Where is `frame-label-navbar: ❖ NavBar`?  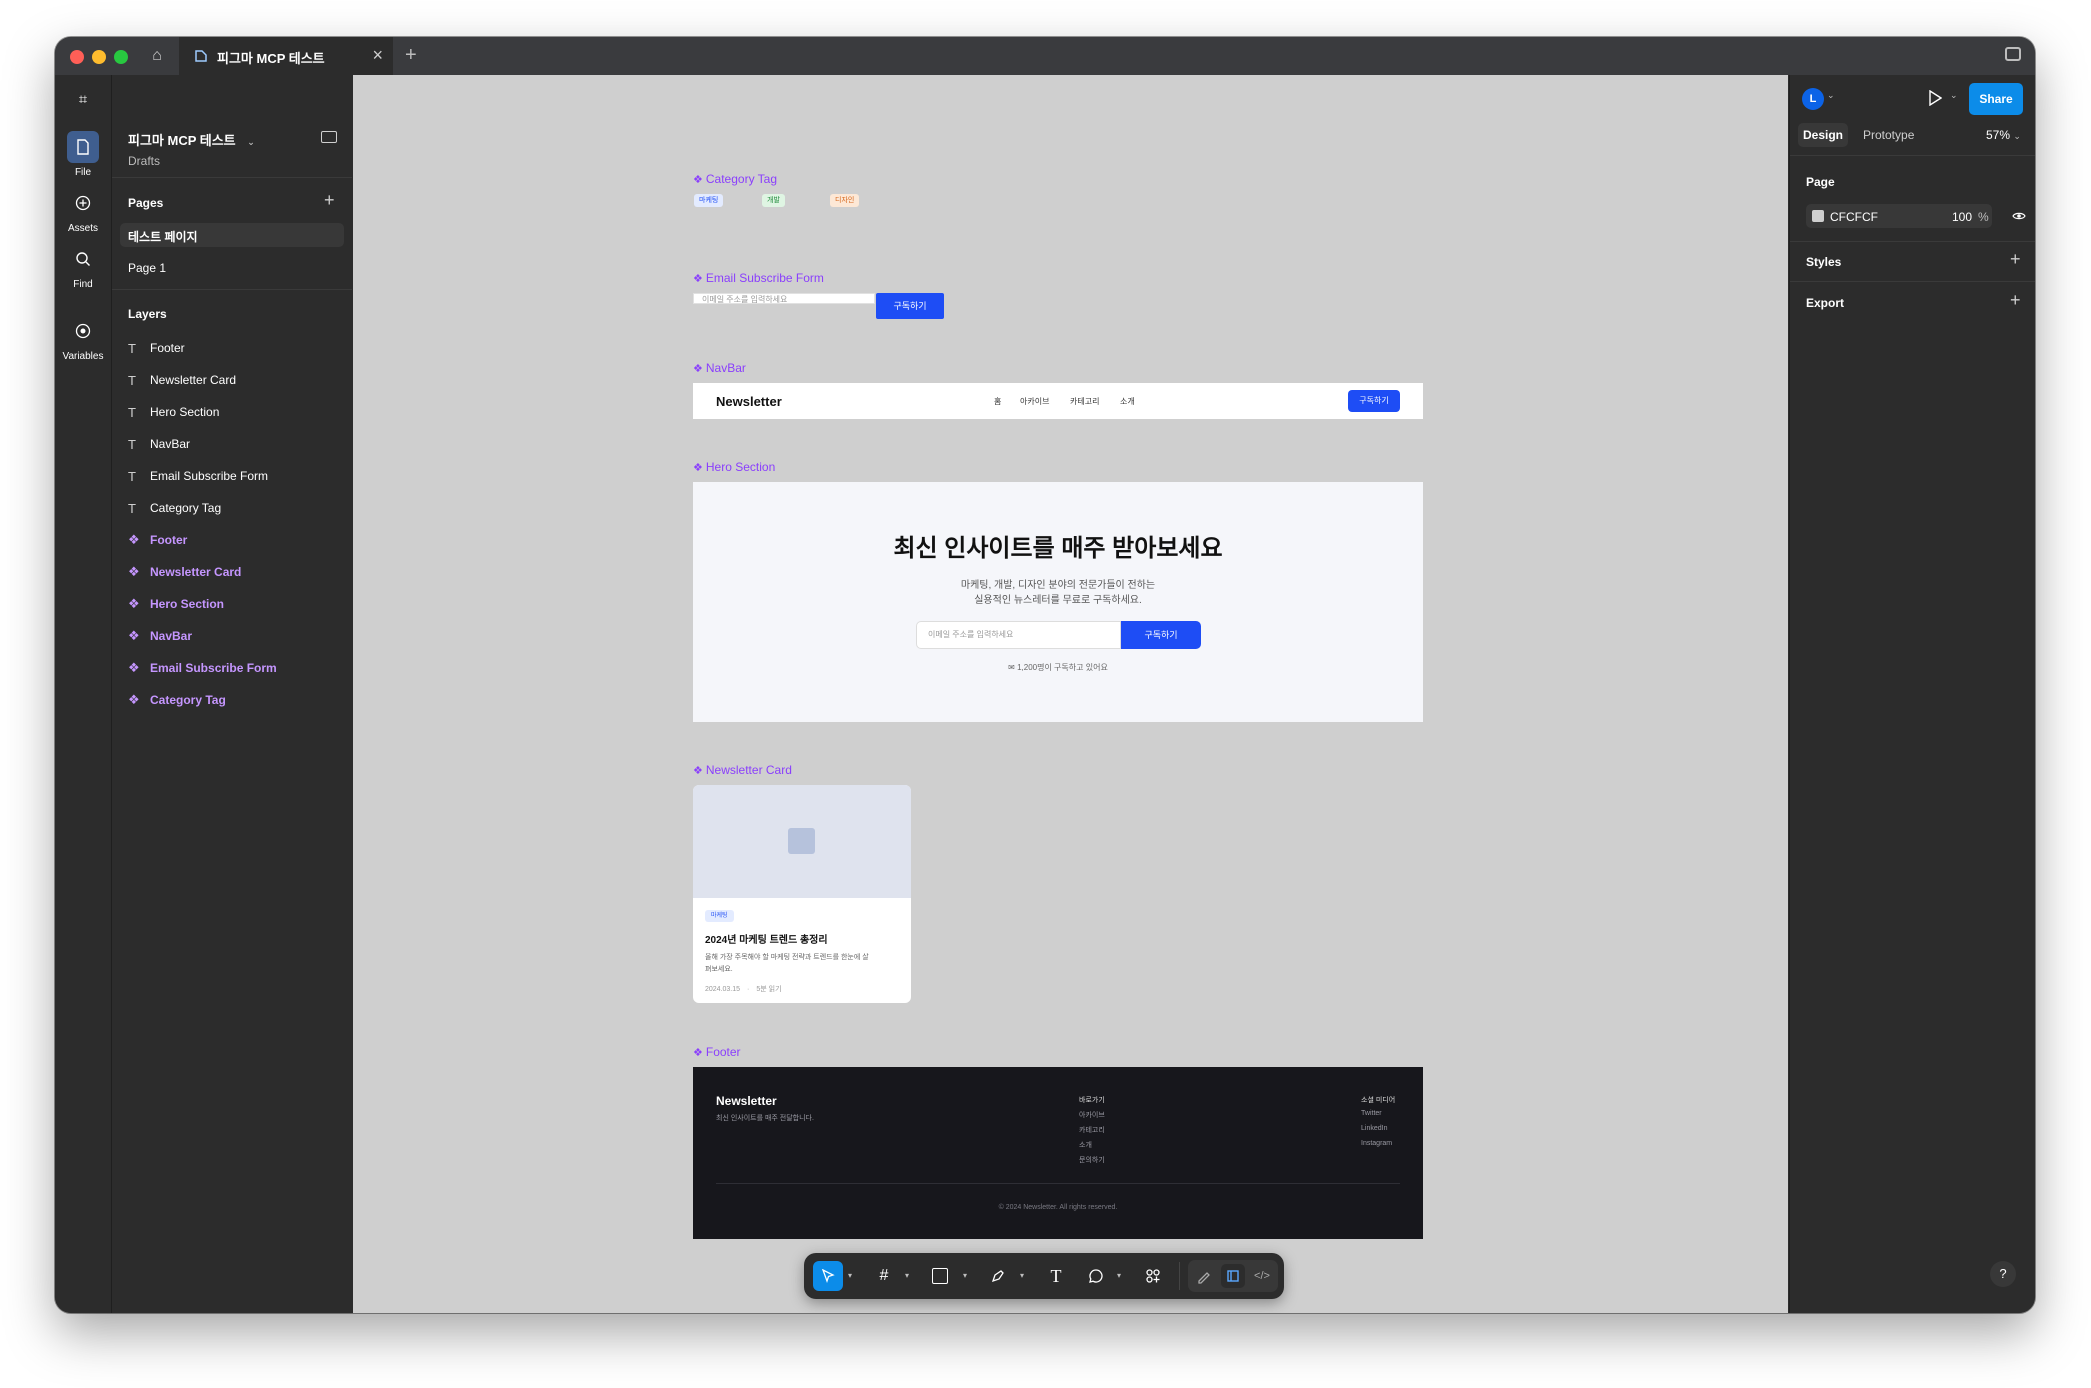 frame-label-navbar: ❖ NavBar is located at coordinates (719, 368).